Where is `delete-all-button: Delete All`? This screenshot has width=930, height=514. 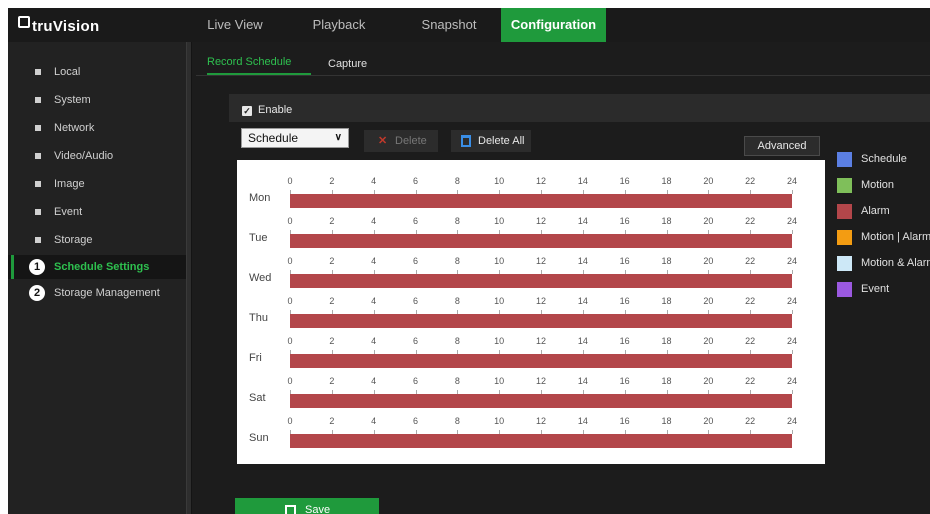
delete-all-button: Delete All is located at coordinates (491, 141).